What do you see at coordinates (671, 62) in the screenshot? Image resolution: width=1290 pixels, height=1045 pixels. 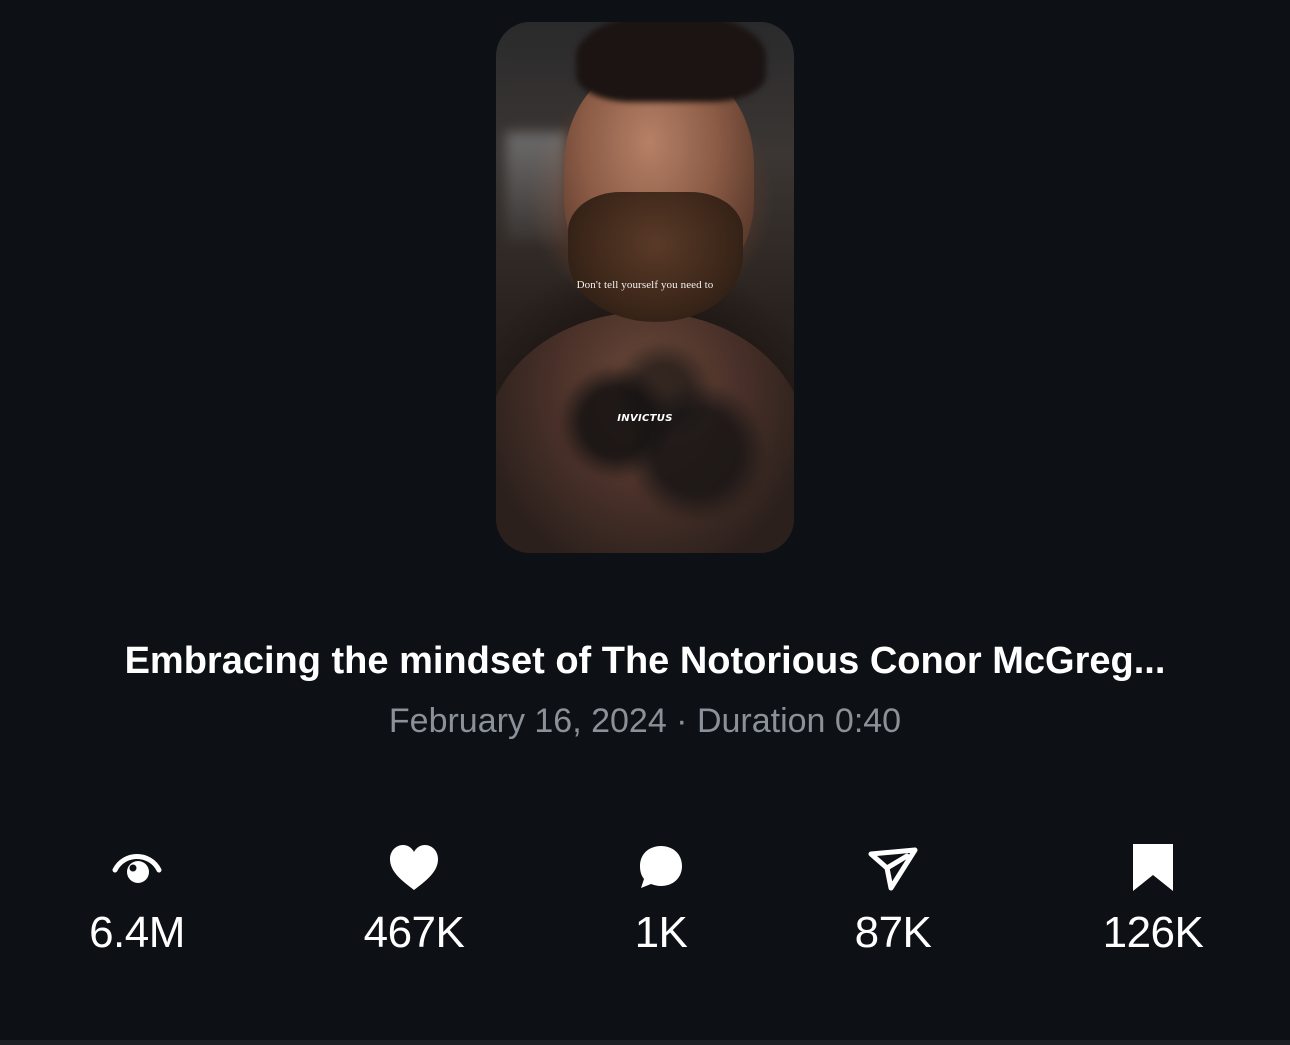 I see `thumbnail-hair` at bounding box center [671, 62].